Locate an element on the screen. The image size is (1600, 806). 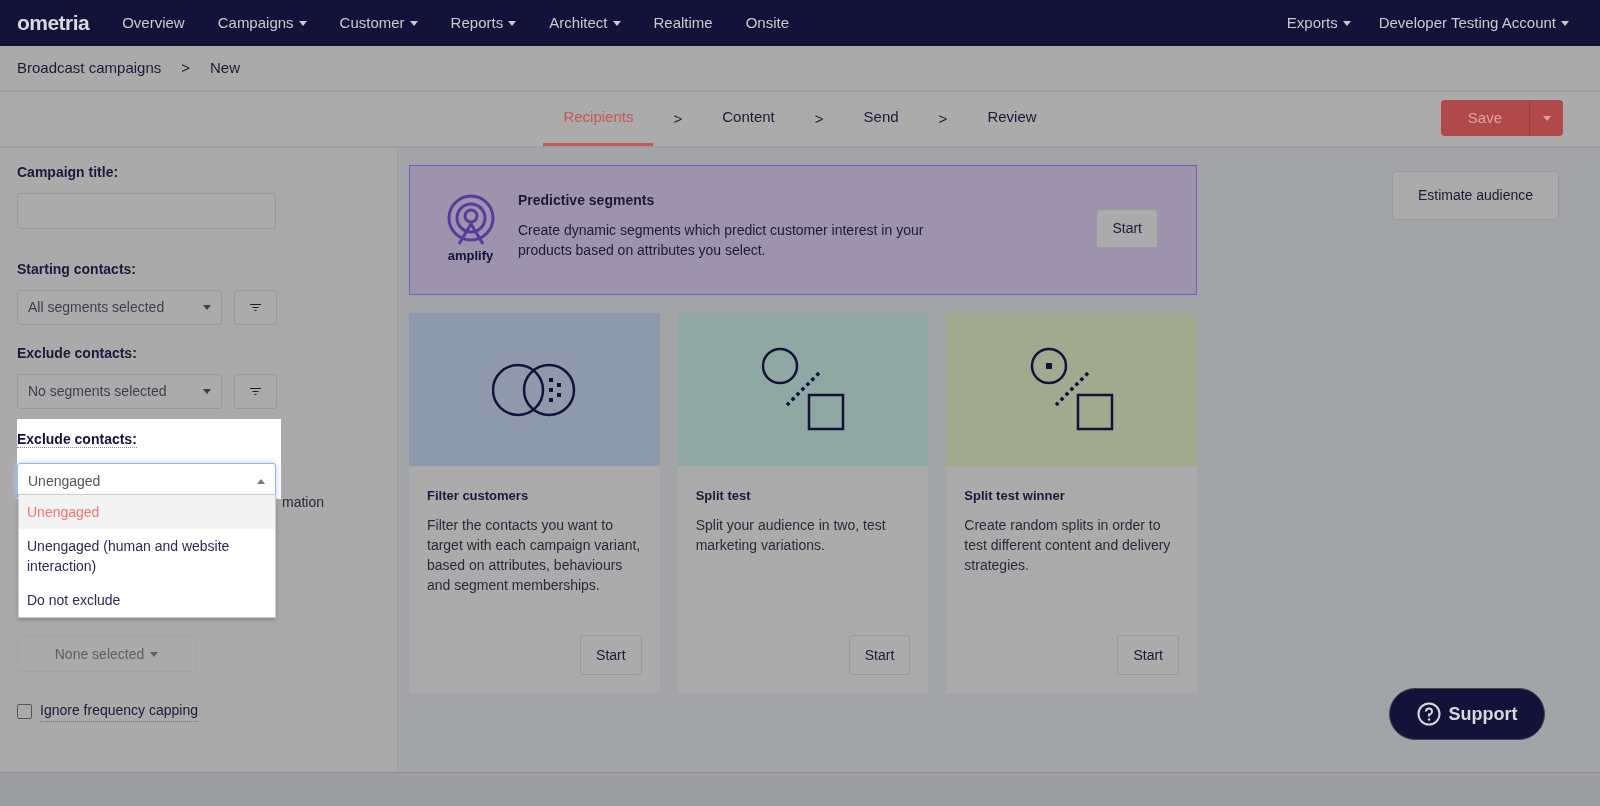
breadcrumb-item: New is located at coordinates (225, 68).